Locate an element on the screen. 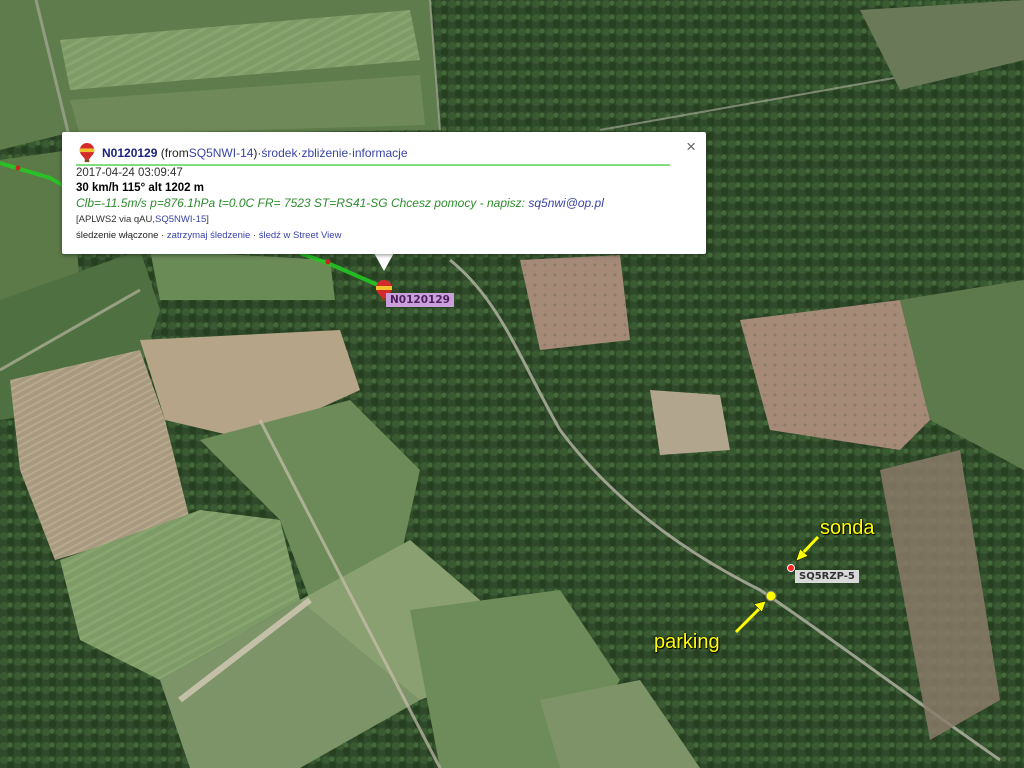 The width and height of the screenshot is (1024, 768). annotation-sonda: sonda is located at coordinates (847, 528).